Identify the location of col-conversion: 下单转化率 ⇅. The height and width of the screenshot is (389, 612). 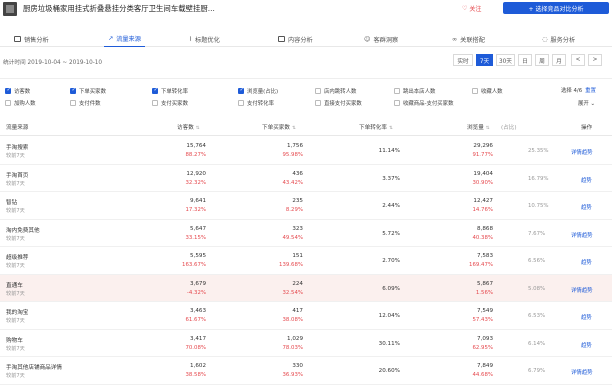
(376, 127).